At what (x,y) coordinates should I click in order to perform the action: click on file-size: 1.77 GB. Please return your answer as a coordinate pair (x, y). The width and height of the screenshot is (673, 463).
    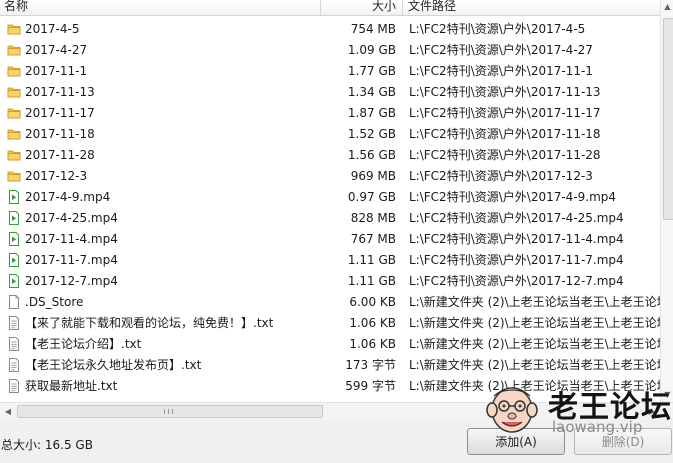
    Looking at the image, I should click on (371, 71).